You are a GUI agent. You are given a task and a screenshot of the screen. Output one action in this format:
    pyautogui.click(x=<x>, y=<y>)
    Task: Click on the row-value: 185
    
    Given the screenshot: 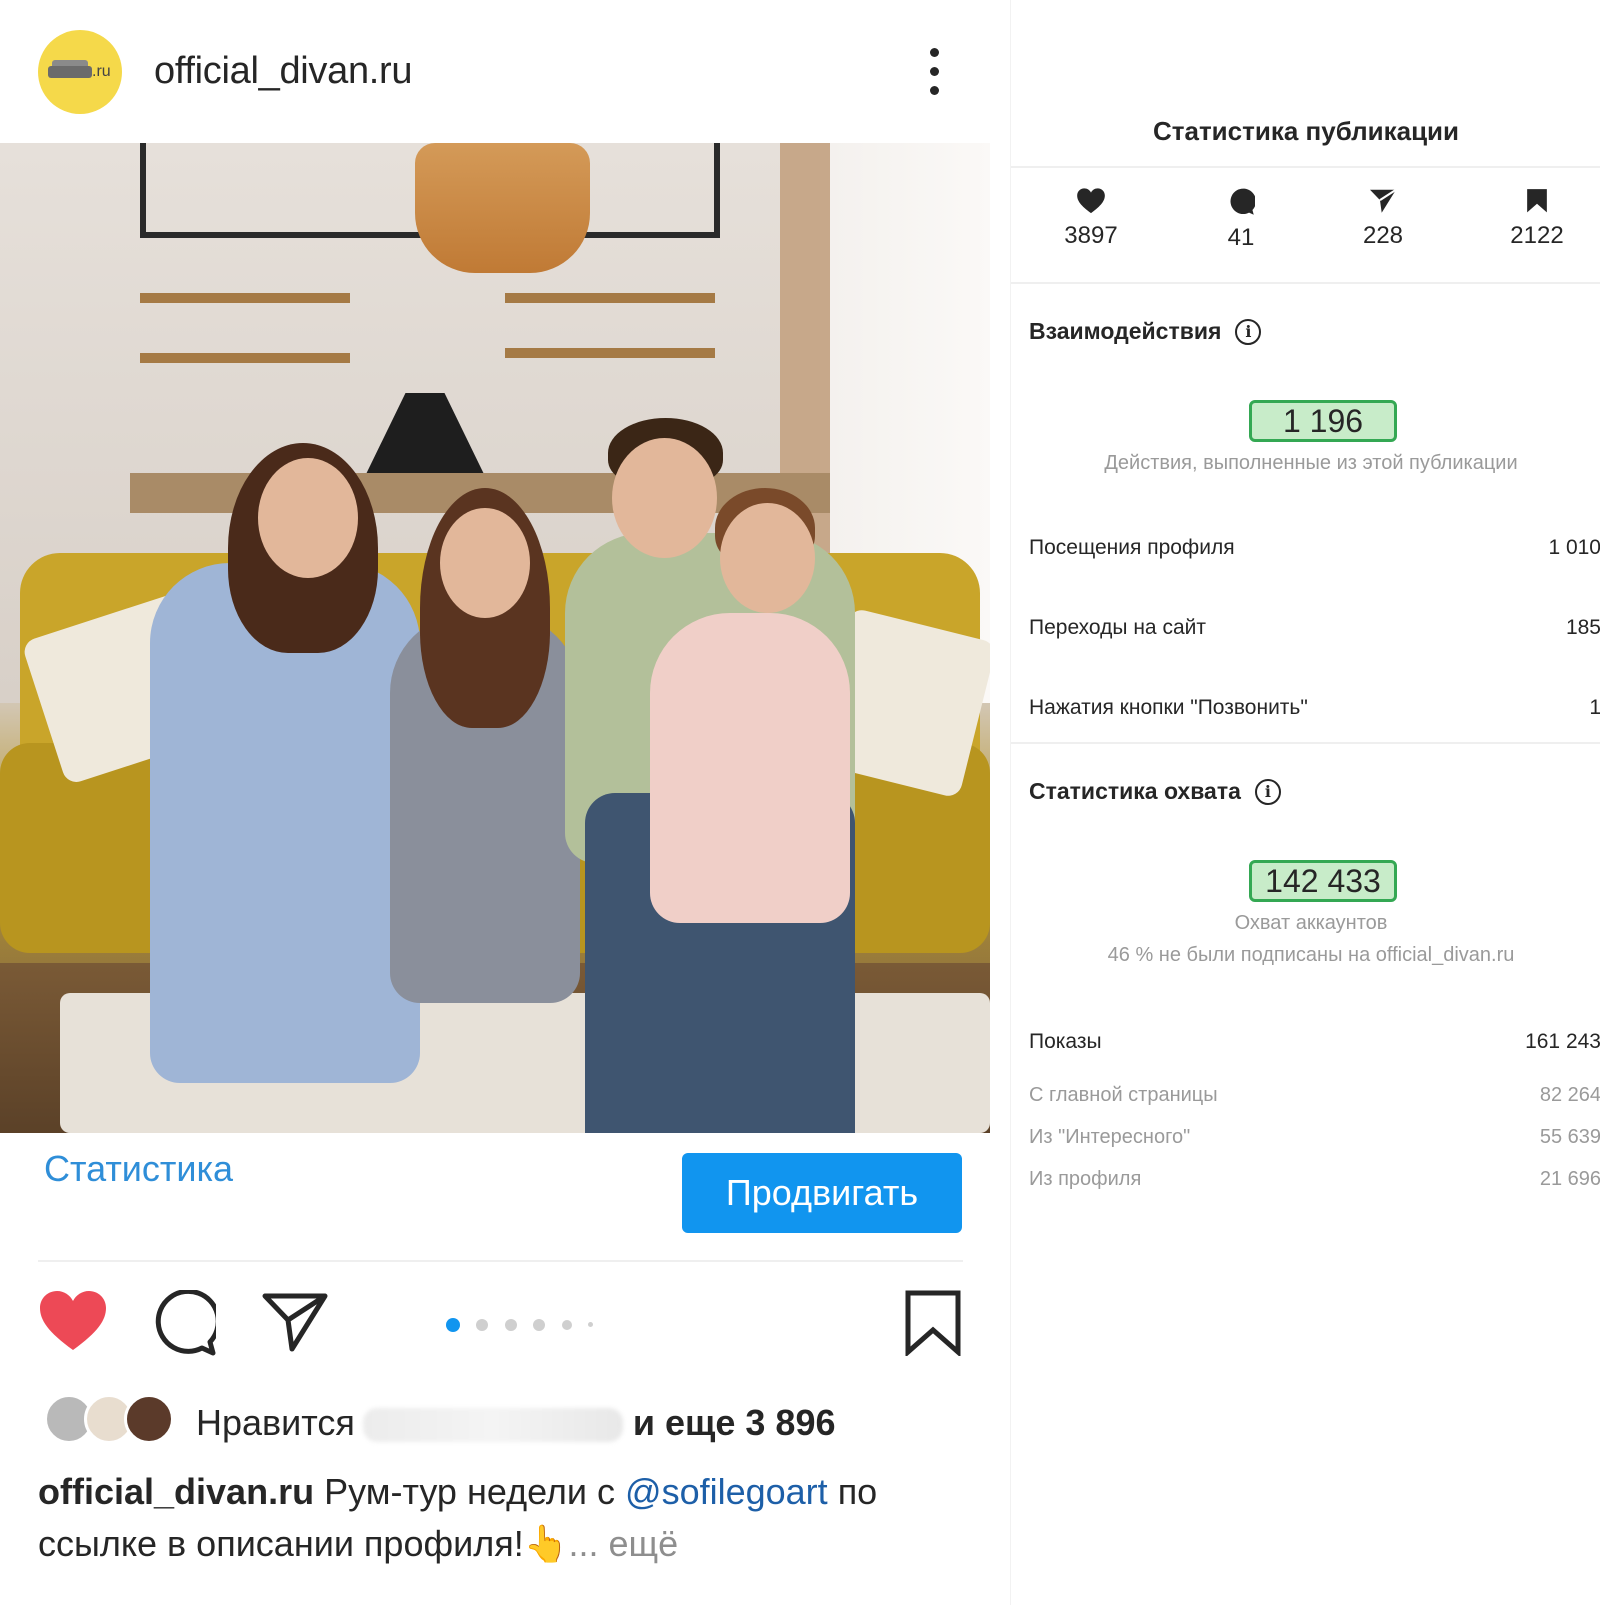 What is the action you would take?
    pyautogui.click(x=1582, y=627)
    